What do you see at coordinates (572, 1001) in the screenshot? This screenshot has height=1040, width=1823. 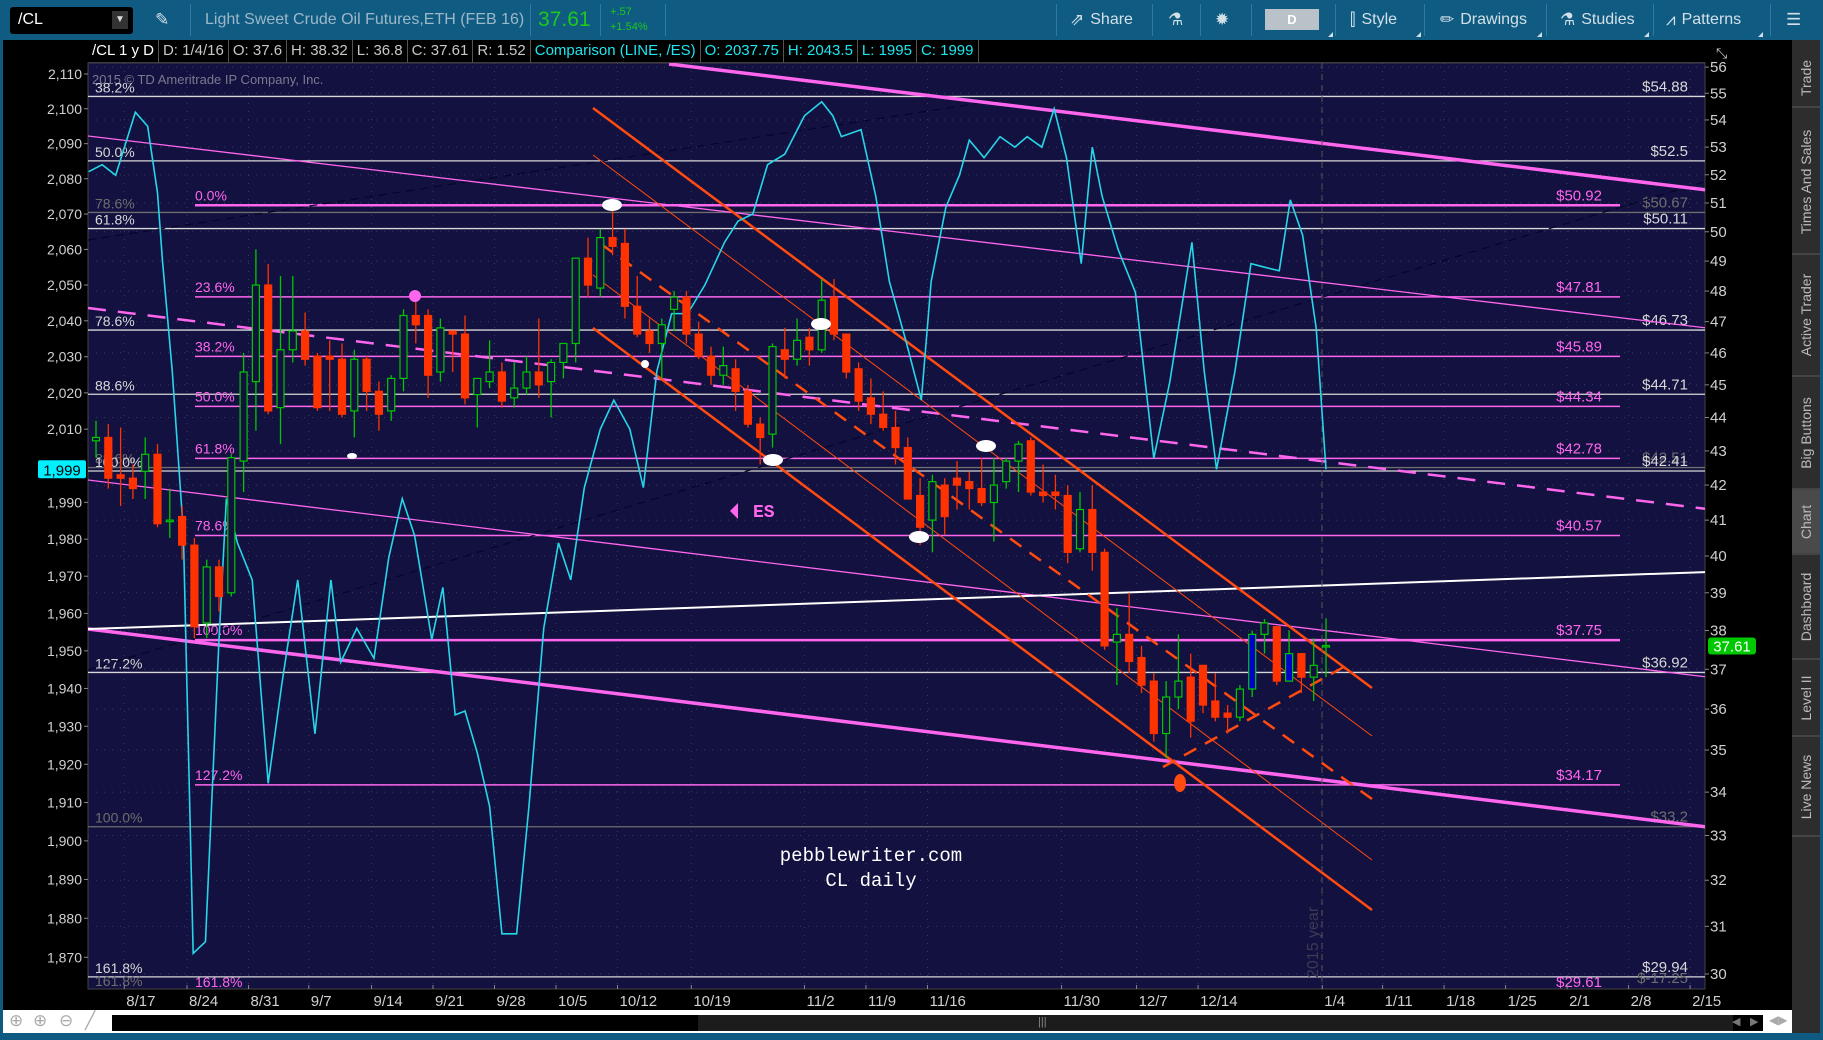 I see `date-axis-label: 10/5` at bounding box center [572, 1001].